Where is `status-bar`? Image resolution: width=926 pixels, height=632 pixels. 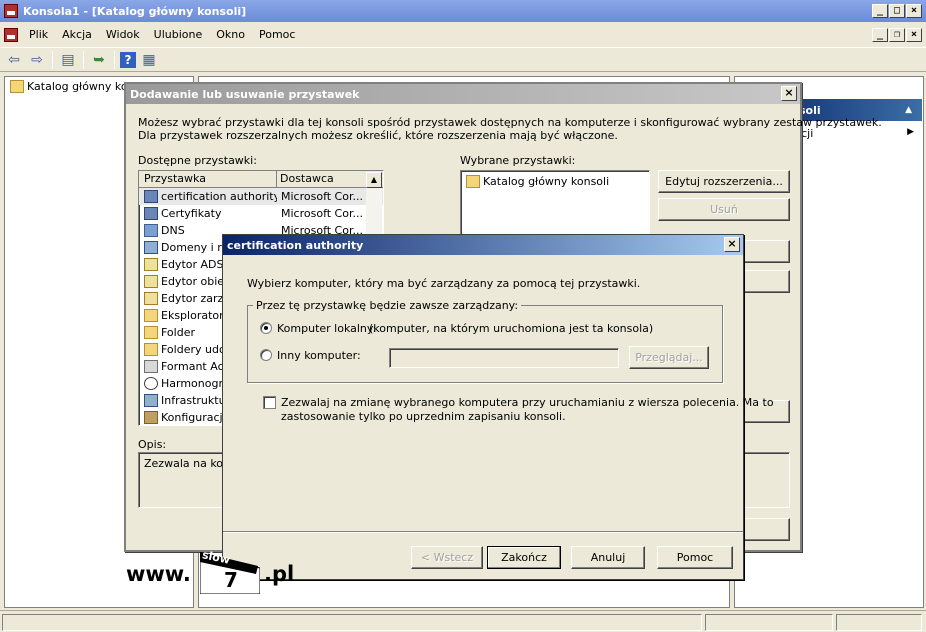 status-bar is located at coordinates (463, 621).